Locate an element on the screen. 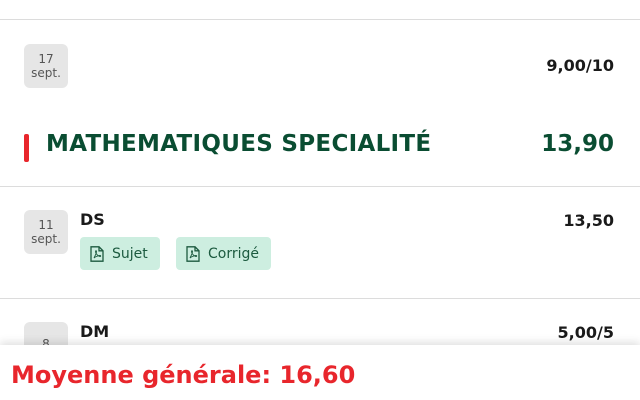 Image resolution: width=640 pixels, height=400 pixels. date-badge: 17 sept. is located at coordinates (46, 66).